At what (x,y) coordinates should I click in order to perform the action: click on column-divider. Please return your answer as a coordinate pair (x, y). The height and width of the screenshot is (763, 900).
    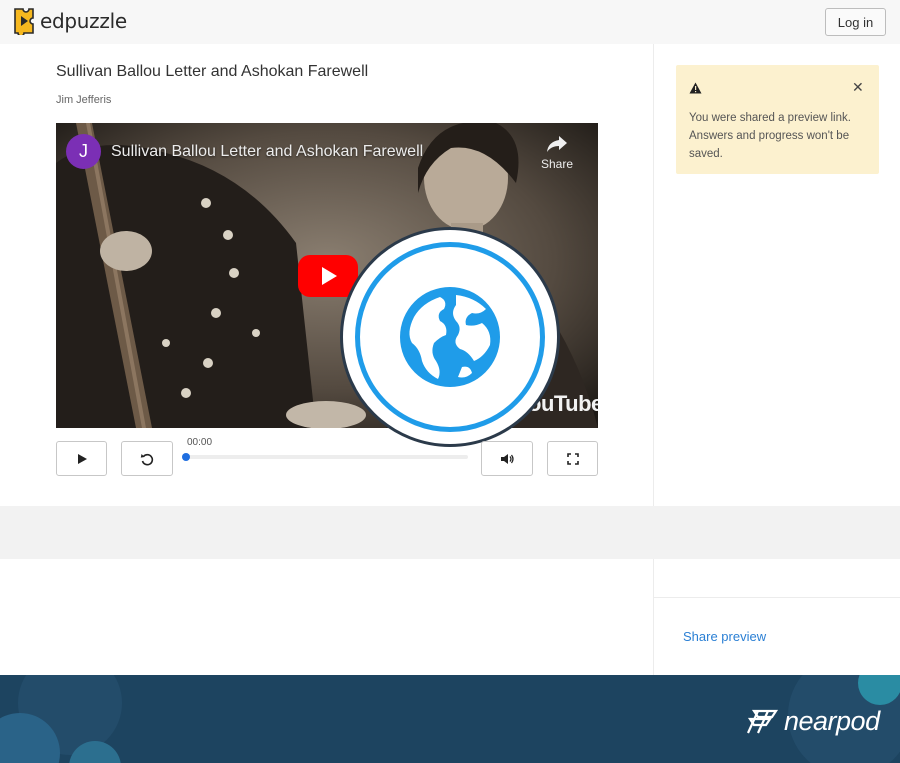
    Looking at the image, I should click on (653, 275).